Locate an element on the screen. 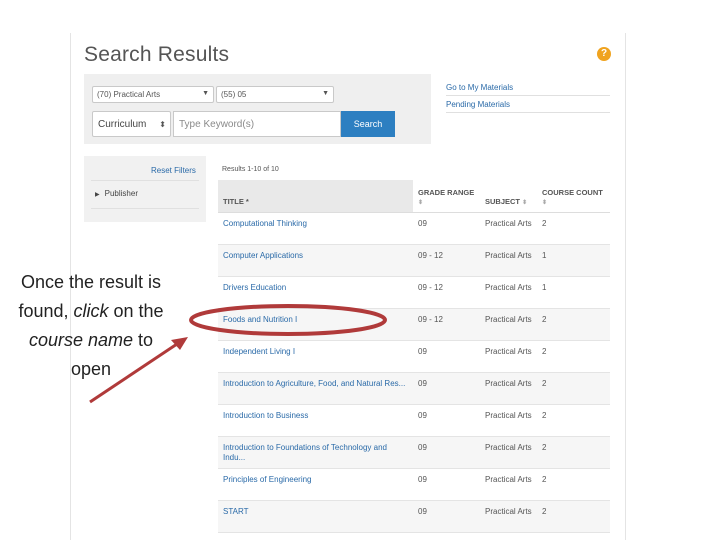  column-header-label: COURSE COUNT is located at coordinates (572, 192).